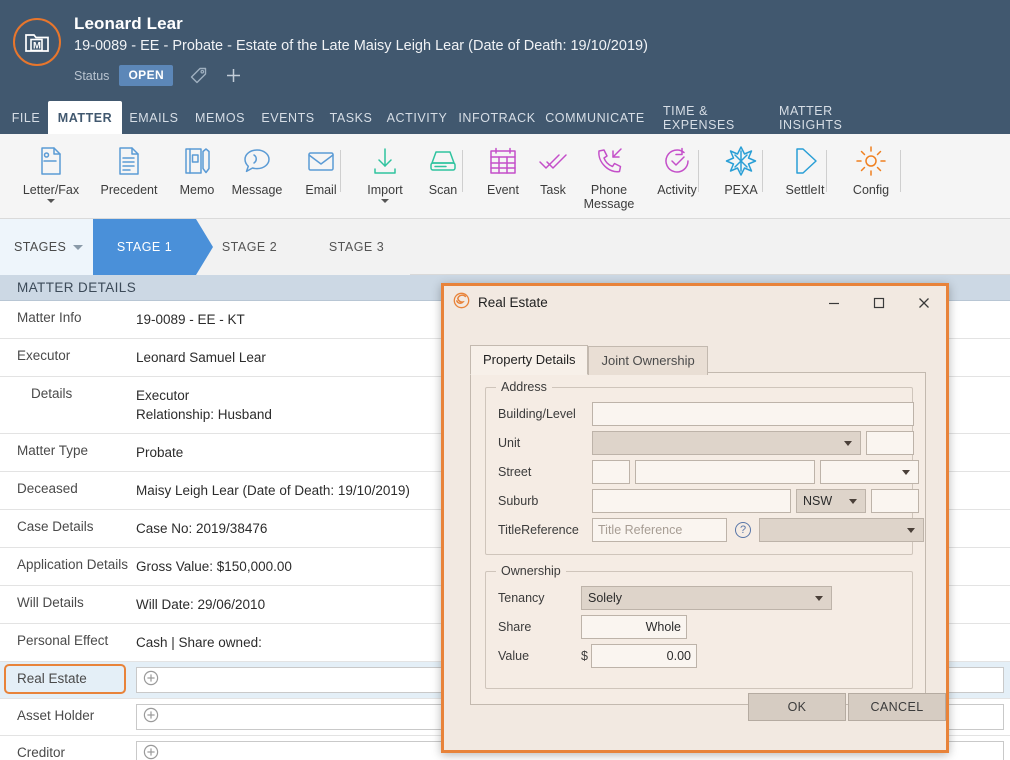  What do you see at coordinates (190, 319) in the screenshot?
I see `detail-value-line: 19-0089 - EE - KT` at bounding box center [190, 319].